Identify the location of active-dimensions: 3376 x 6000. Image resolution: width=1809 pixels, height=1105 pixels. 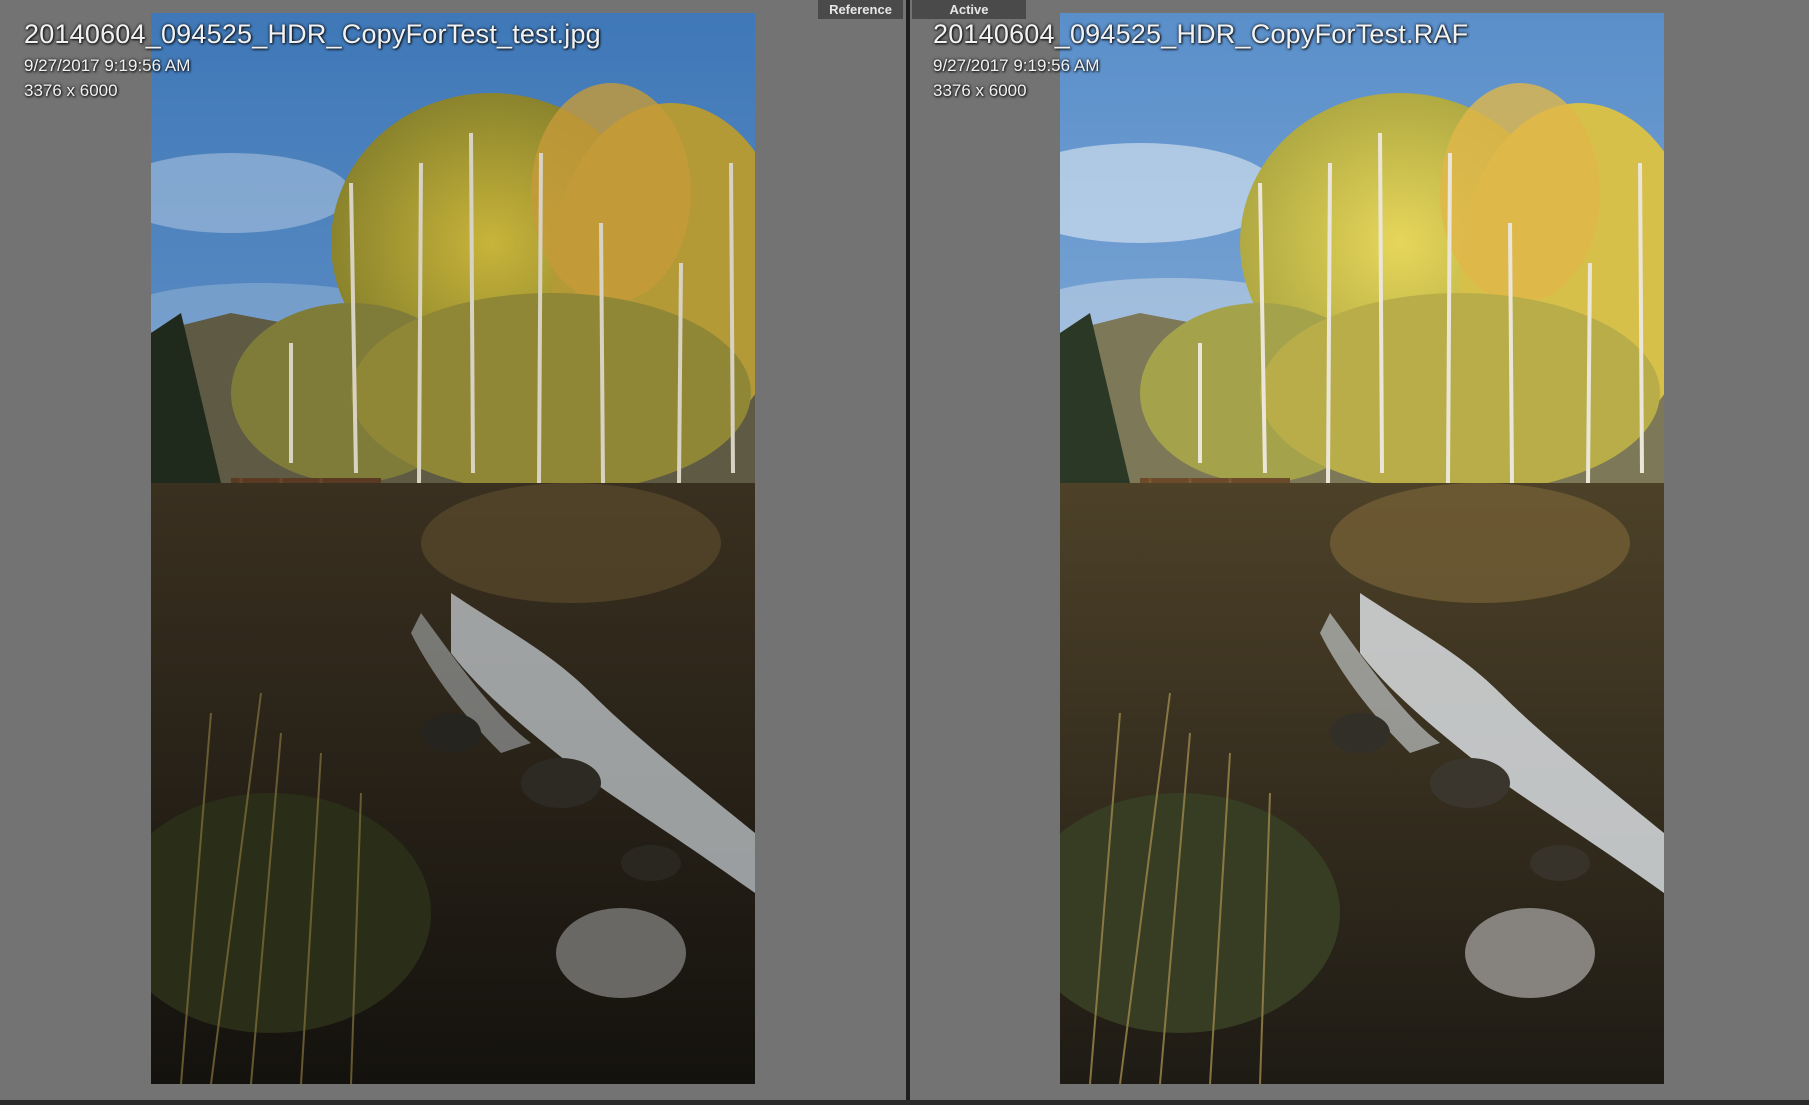
(980, 90).